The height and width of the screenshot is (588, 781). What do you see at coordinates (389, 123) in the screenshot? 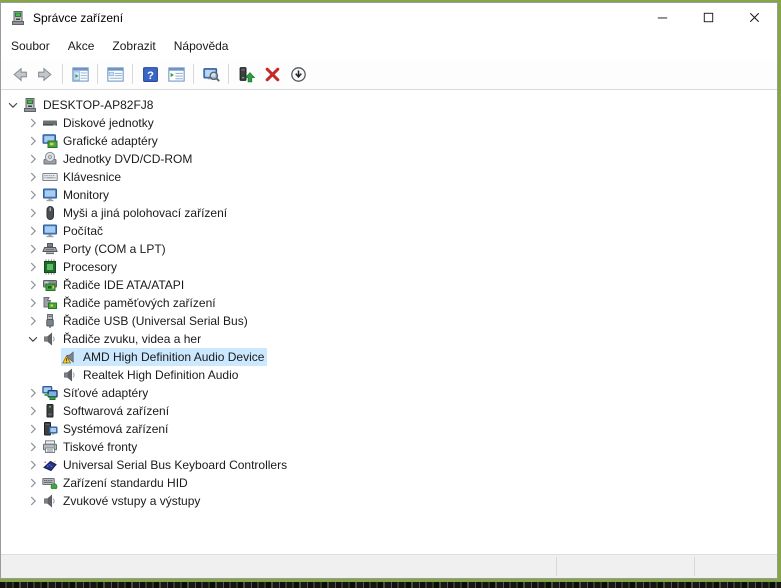
I see `tree-item-diskove-jednotky: Diskové jednotky` at bounding box center [389, 123].